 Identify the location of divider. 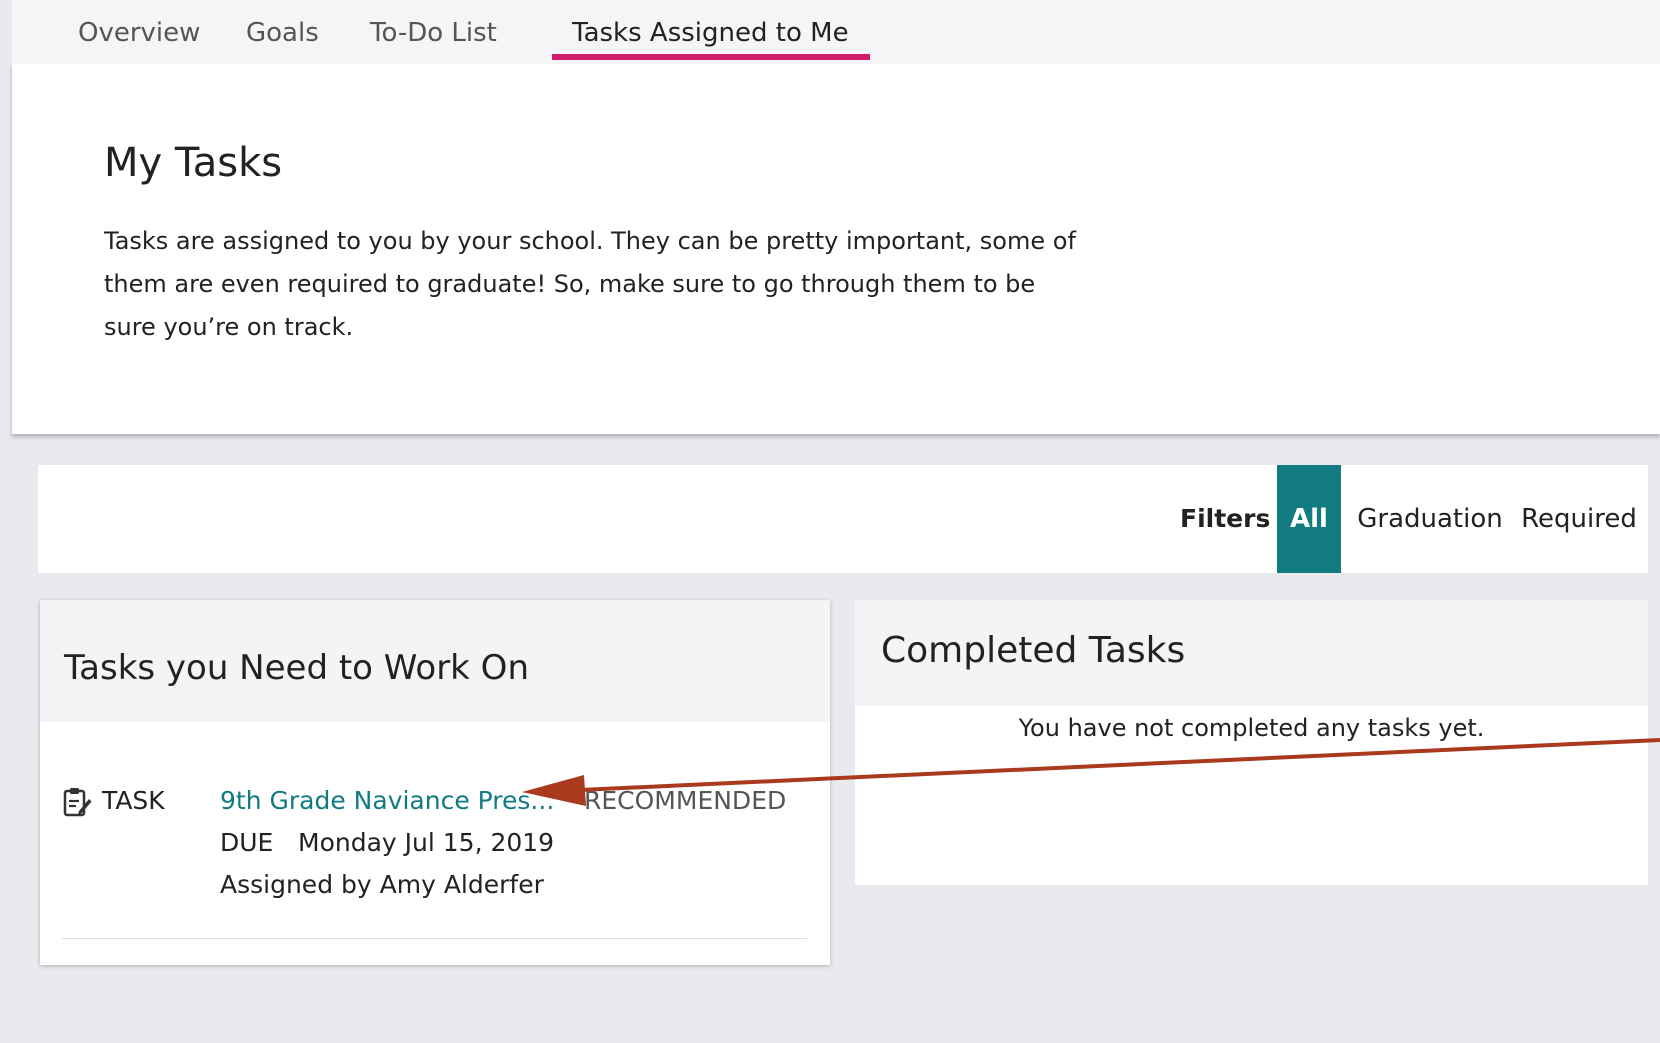
(434, 938).